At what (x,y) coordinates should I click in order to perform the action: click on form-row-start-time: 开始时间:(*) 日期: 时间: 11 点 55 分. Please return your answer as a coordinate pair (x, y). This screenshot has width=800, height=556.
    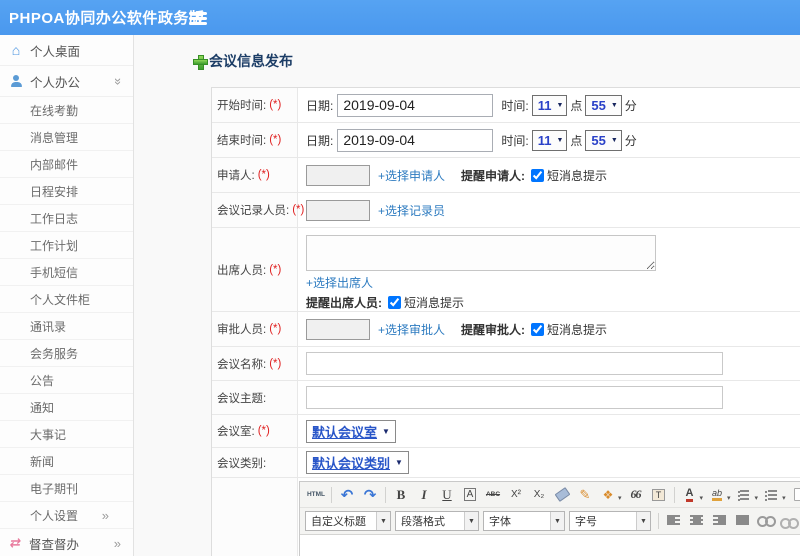
    Looking at the image, I should click on (506, 105).